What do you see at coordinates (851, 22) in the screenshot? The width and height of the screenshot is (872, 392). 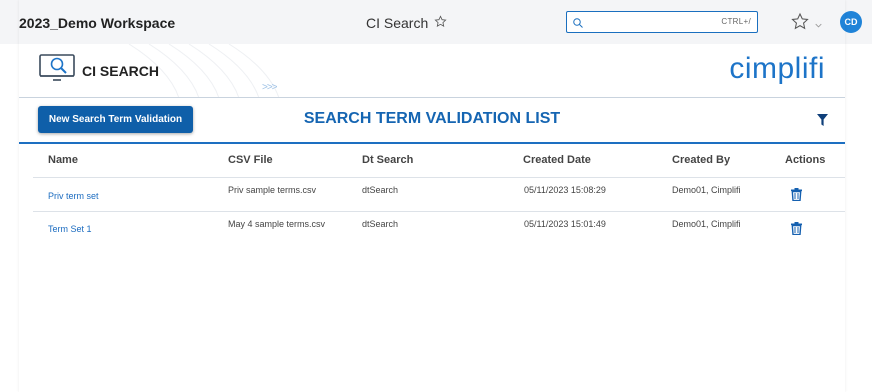 I see `user-avatar: CD` at bounding box center [851, 22].